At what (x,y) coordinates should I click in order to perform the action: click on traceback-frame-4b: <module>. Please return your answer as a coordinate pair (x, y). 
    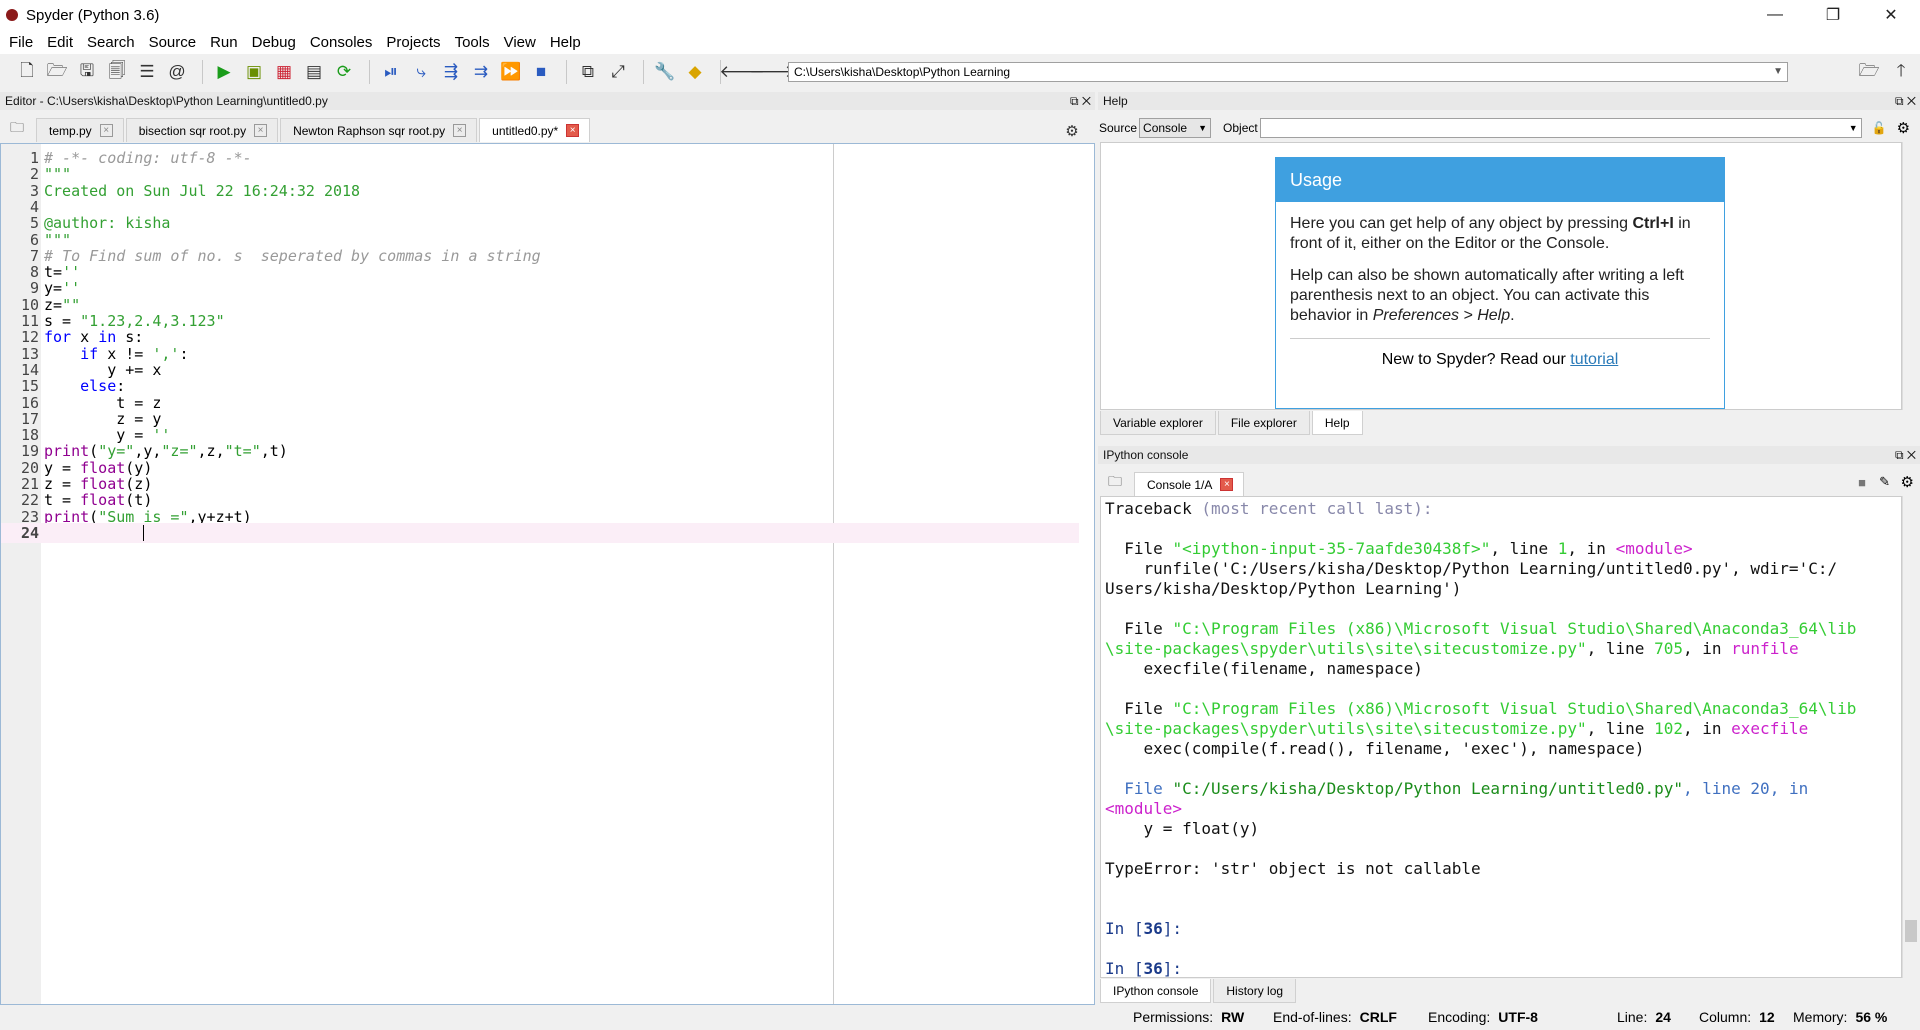
    Looking at the image, I should click on (1144, 808).